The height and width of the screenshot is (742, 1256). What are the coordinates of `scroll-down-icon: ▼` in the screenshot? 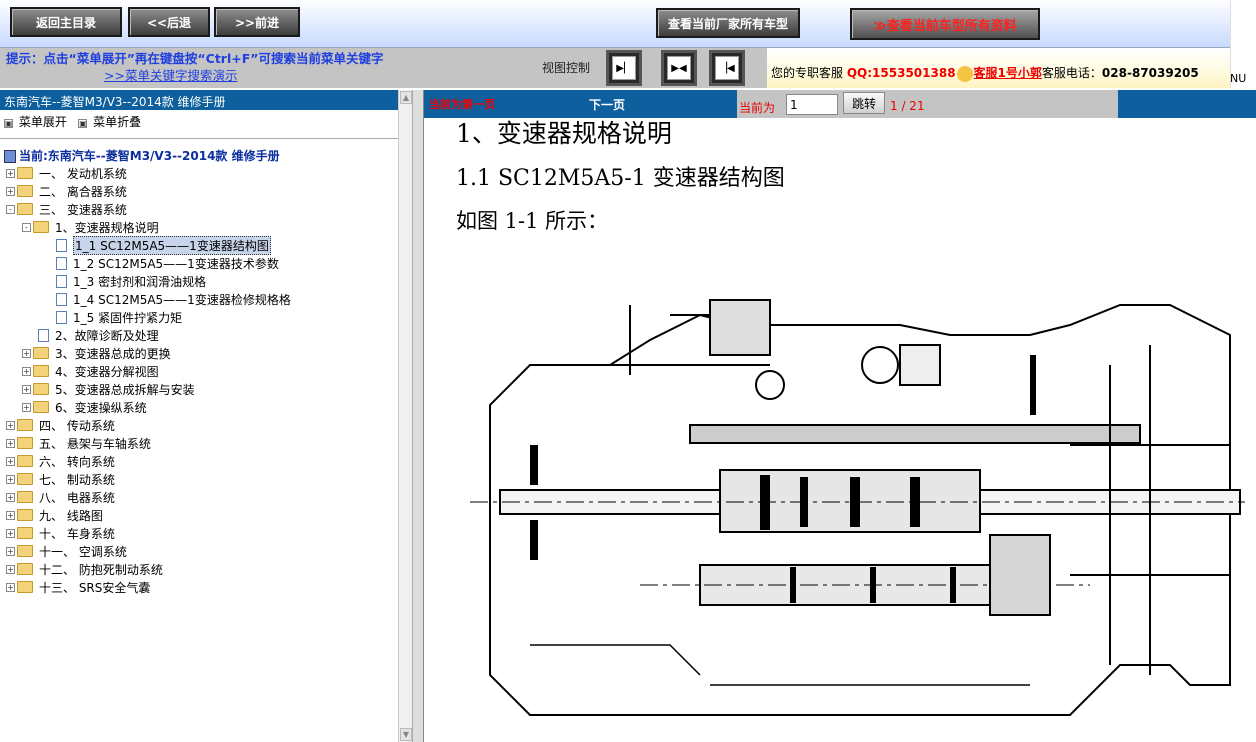 It's located at (406, 734).